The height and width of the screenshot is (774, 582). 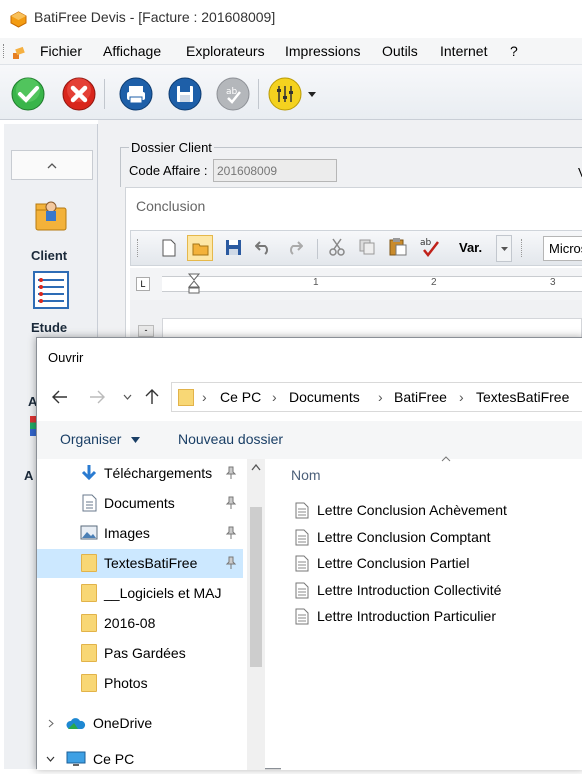 I want to click on nav-scrollbar, so click(x=256, y=614).